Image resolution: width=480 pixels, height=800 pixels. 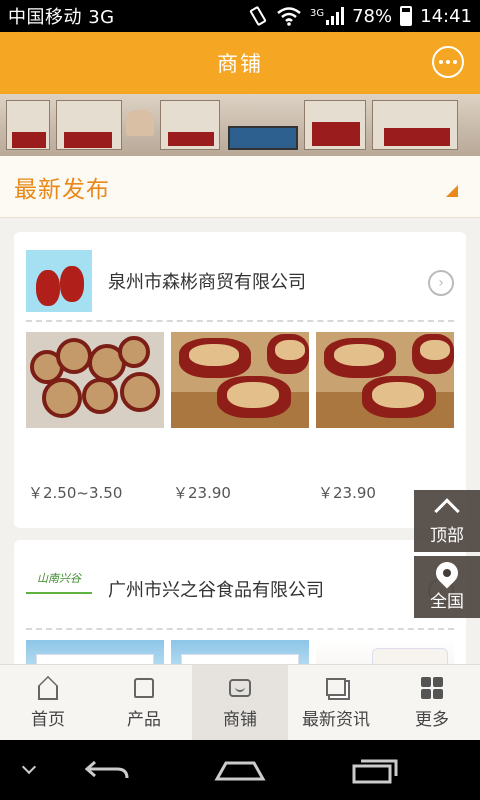 I want to click on back-to-top-button: 顶部, so click(x=447, y=521).